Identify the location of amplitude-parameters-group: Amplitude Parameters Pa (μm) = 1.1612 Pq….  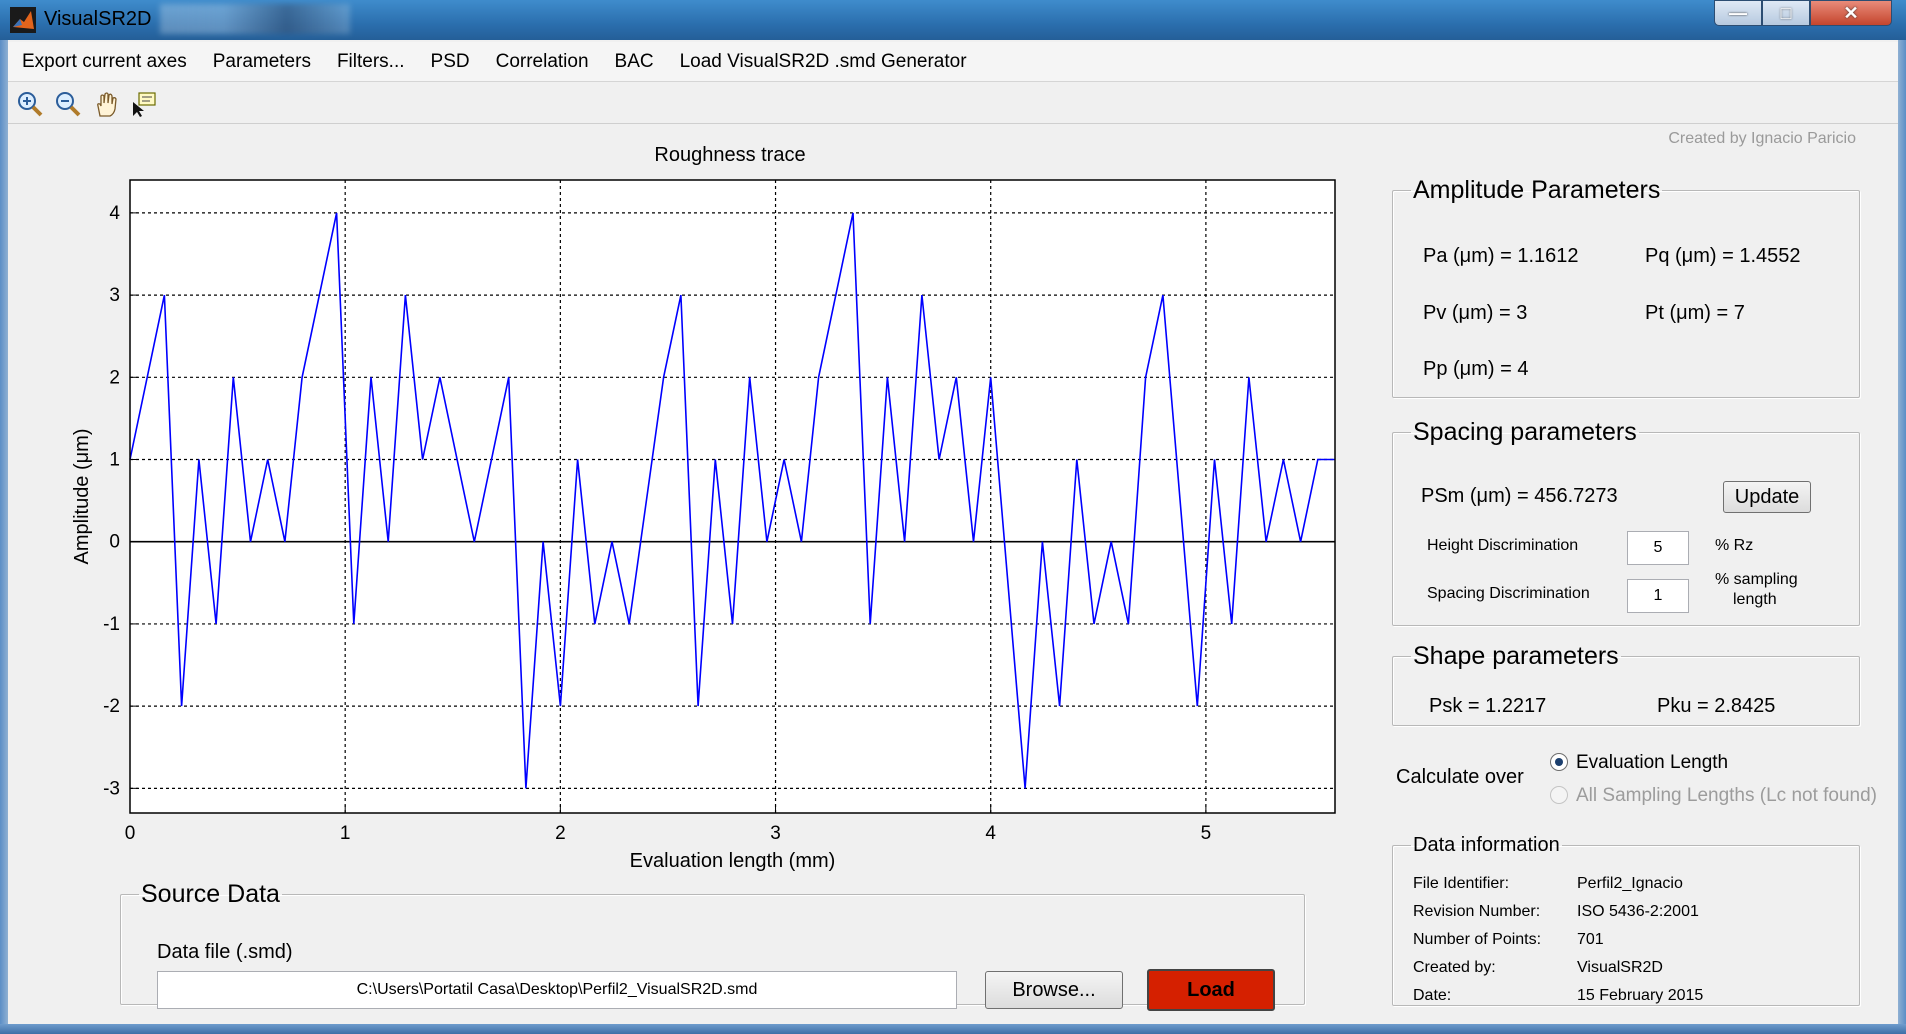
(1626, 287).